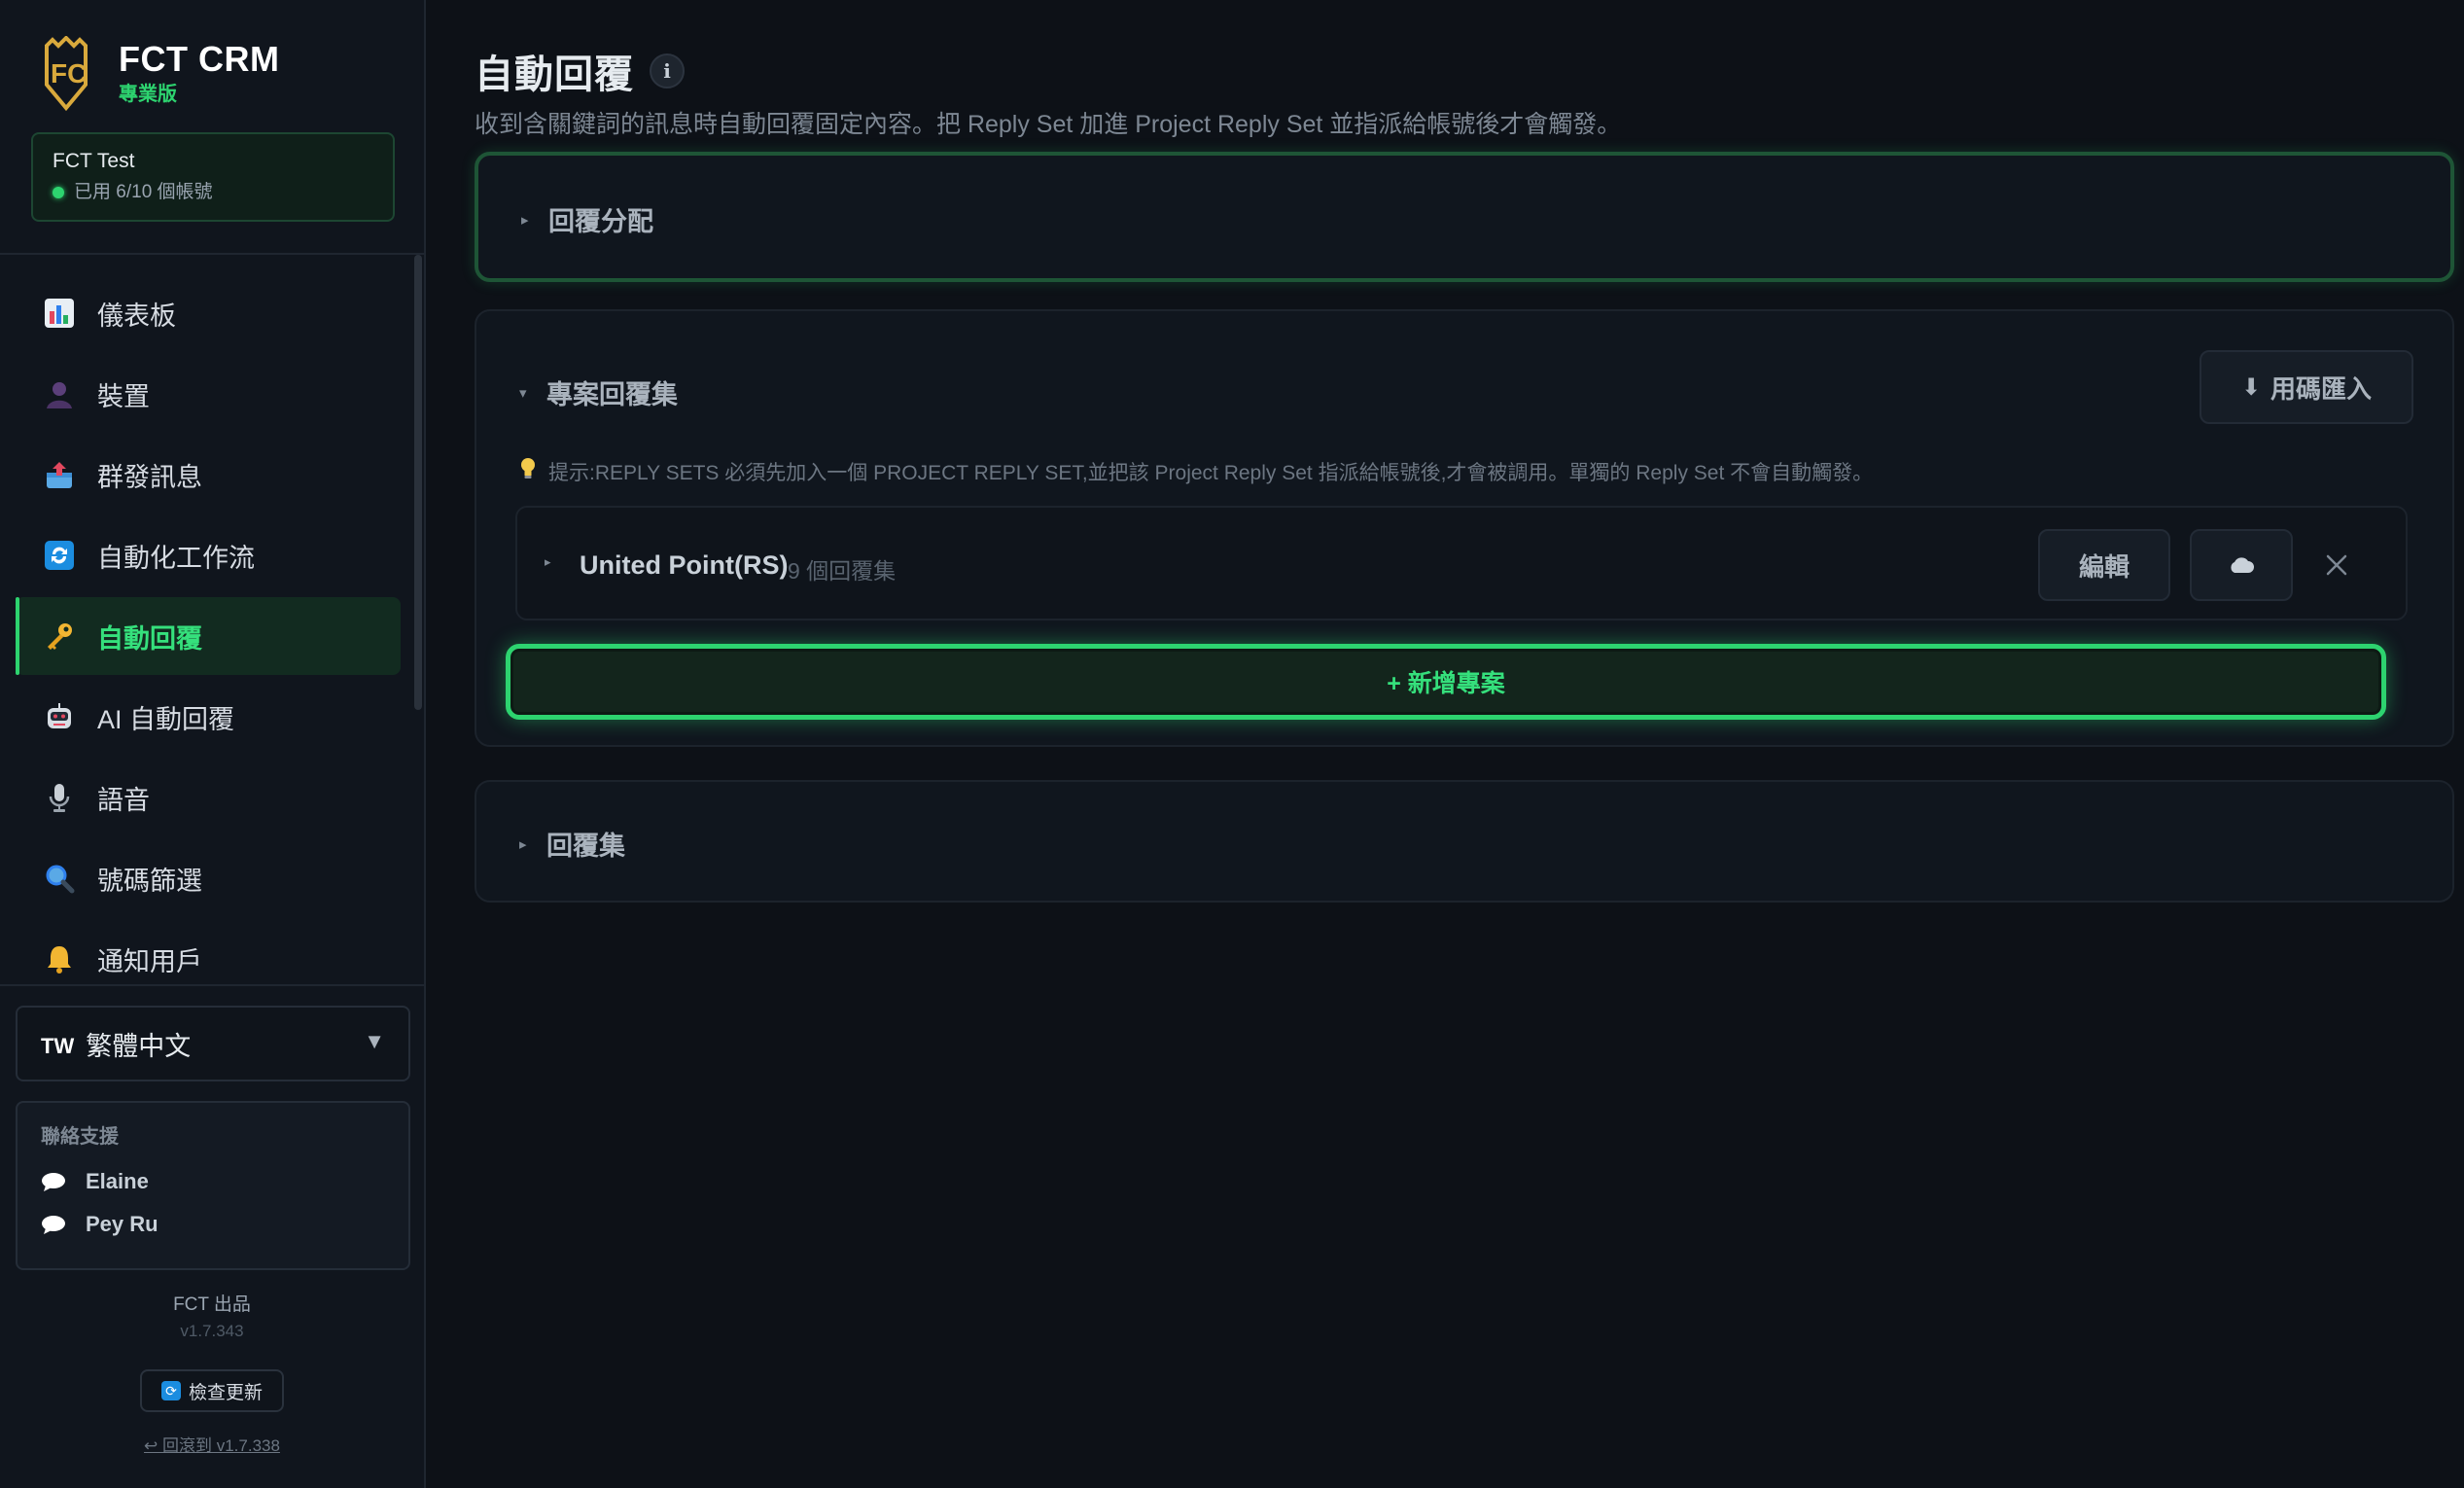 The width and height of the screenshot is (2464, 1488). I want to click on support-contact-name: Pey Ru, so click(122, 1224).